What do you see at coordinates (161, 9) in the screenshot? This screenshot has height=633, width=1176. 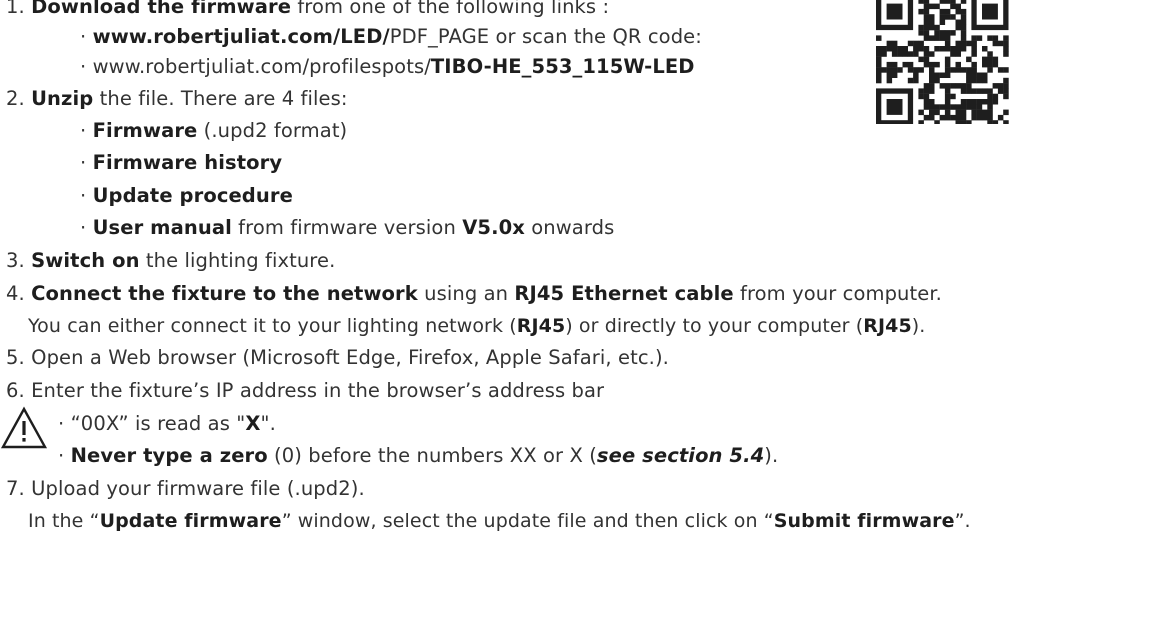 I see `step-1-emphasis: Download the firmware` at bounding box center [161, 9].